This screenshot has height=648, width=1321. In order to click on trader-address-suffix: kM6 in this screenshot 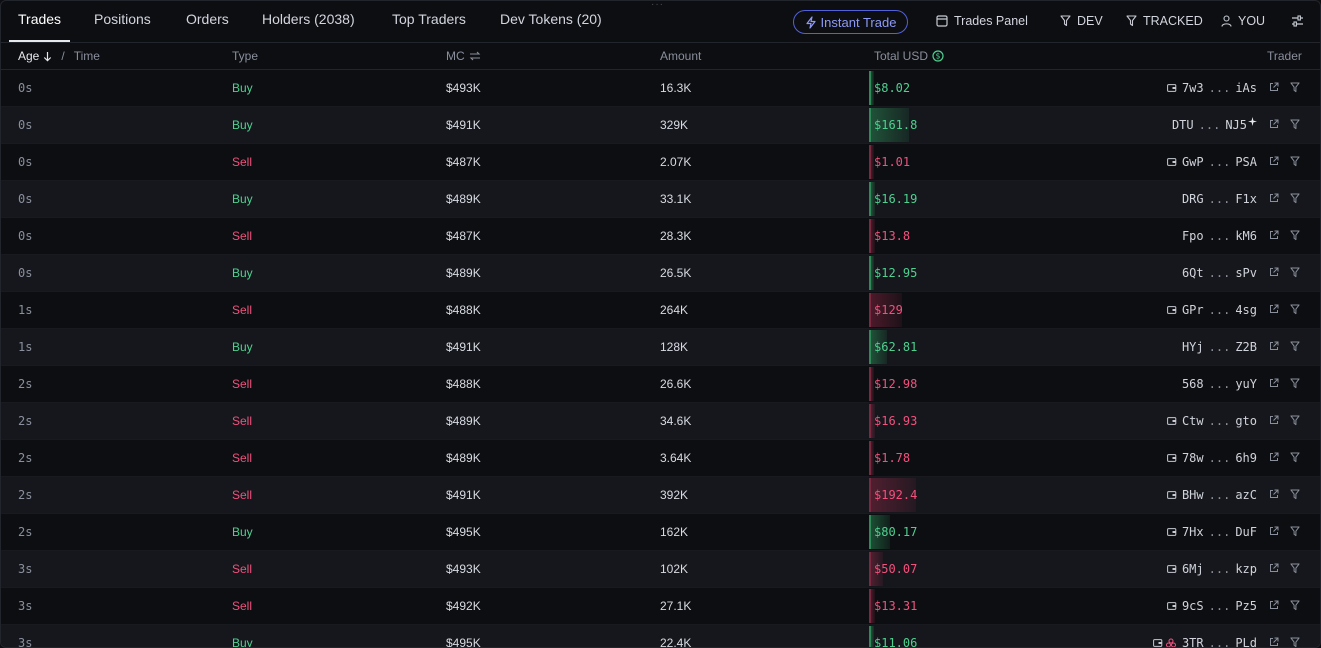, I will do `click(1246, 236)`.